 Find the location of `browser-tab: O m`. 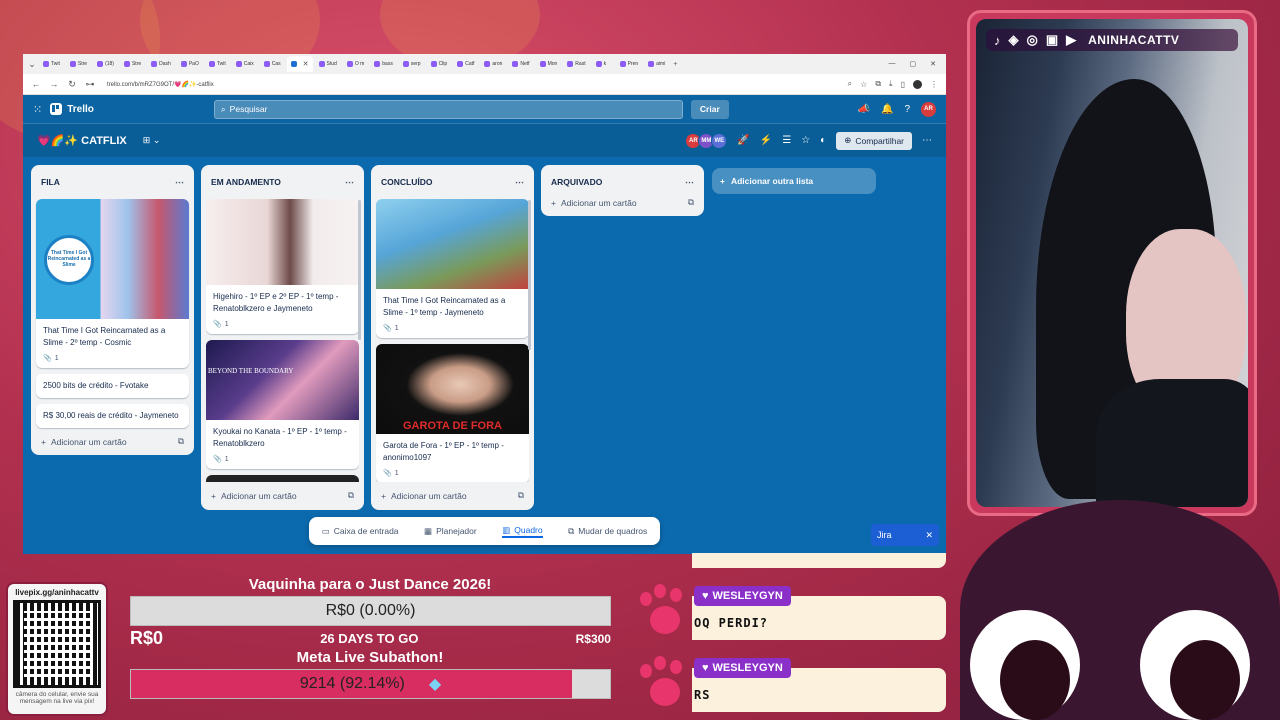

browser-tab: O m is located at coordinates (355, 64).